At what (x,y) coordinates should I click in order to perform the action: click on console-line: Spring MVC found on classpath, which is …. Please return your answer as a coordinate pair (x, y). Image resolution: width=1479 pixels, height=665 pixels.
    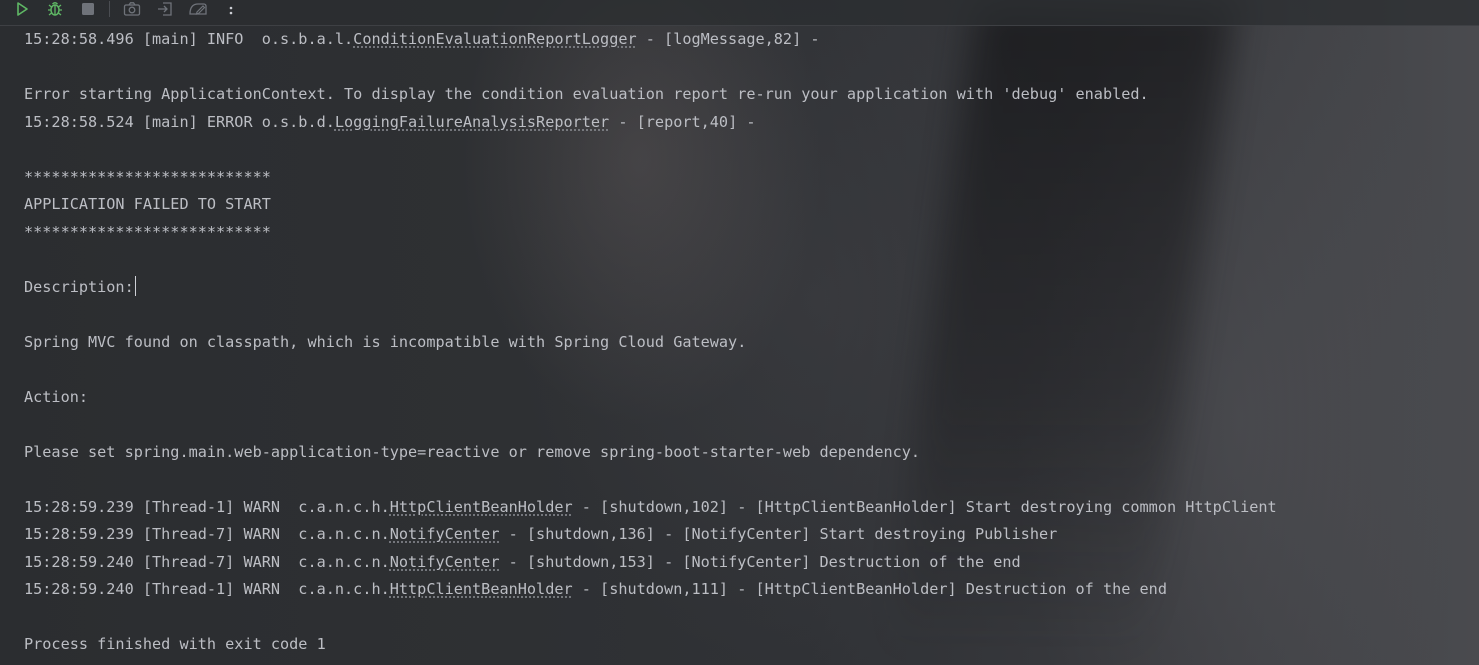
    Looking at the image, I should click on (746, 343).